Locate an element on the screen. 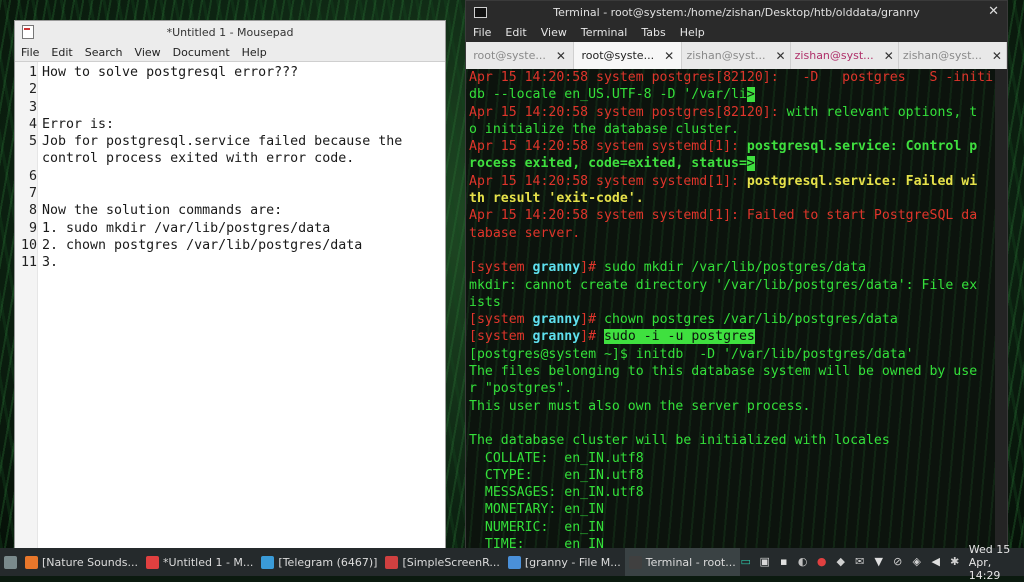 Image resolution: width=1024 pixels, height=582 pixels. terminal-line: tabase server. is located at coordinates (732, 233).